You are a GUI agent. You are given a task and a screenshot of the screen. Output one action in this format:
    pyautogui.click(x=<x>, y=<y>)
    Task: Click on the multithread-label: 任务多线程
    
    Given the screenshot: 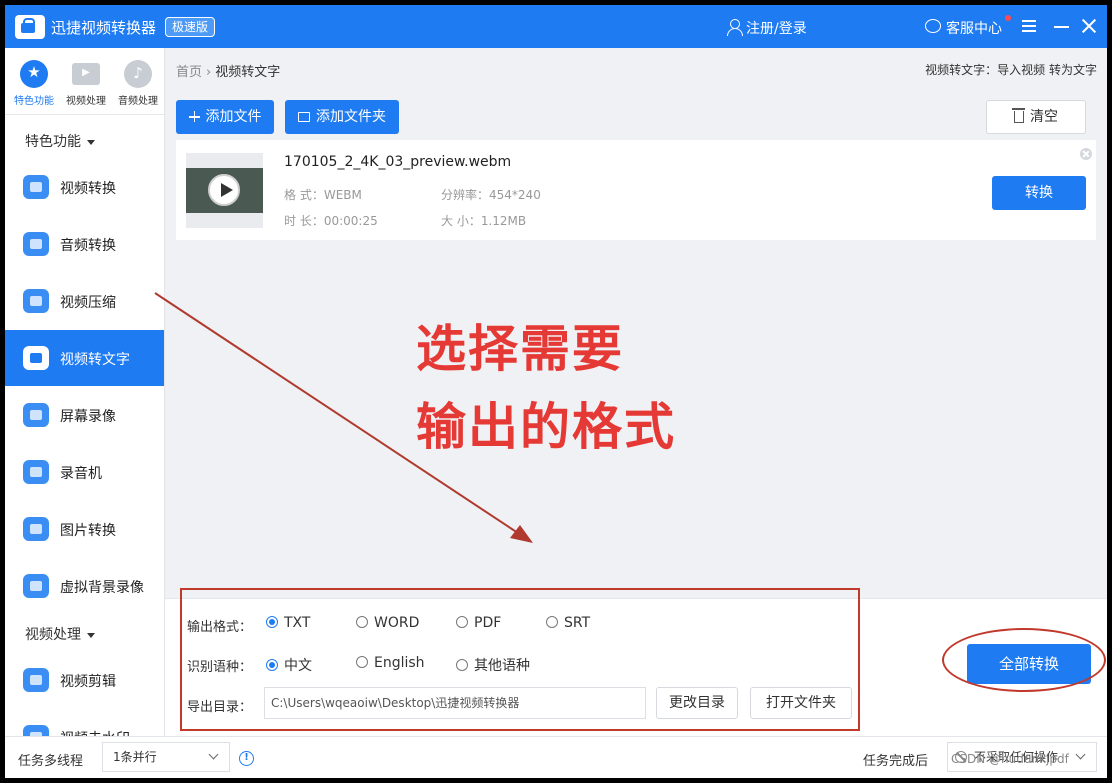 What is the action you would take?
    pyautogui.click(x=51, y=761)
    